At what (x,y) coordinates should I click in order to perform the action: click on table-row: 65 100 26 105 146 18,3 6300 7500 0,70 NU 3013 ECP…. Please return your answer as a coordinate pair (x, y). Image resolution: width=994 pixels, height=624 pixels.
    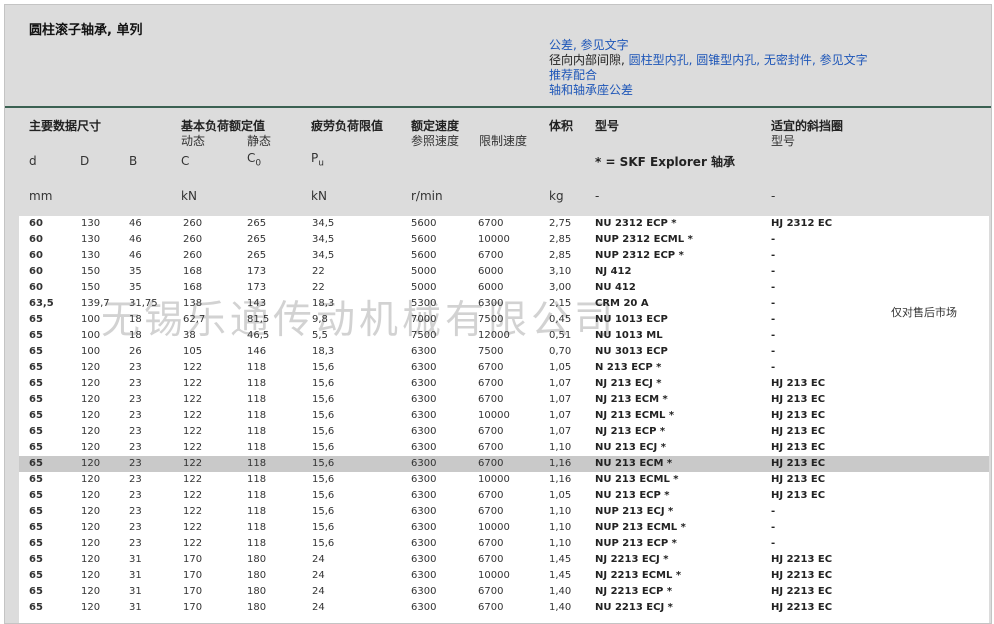
    Looking at the image, I should click on (504, 352).